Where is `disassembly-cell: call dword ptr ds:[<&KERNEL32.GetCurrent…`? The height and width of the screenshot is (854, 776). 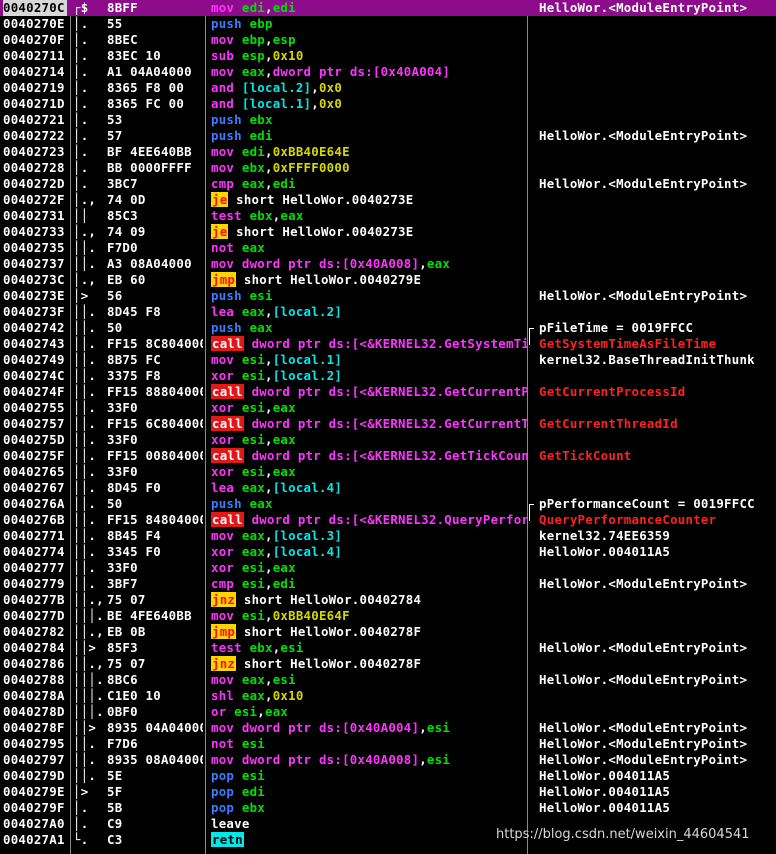
disassembly-cell: call dword ptr ds:[<&KERNEL32.GetCurrent… is located at coordinates (369, 392).